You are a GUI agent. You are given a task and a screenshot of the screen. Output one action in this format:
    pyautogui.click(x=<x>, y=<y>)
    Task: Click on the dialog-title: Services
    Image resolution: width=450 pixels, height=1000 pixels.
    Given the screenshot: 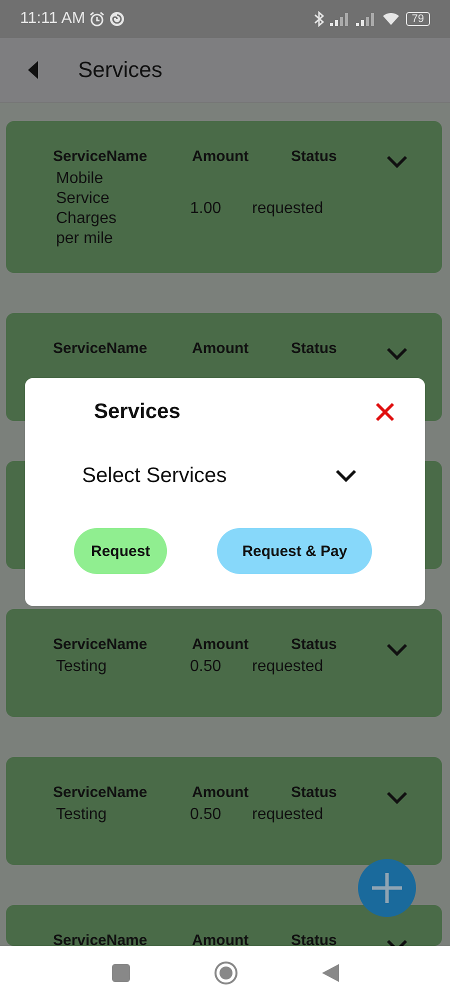 What is the action you would take?
    pyautogui.click(x=137, y=412)
    